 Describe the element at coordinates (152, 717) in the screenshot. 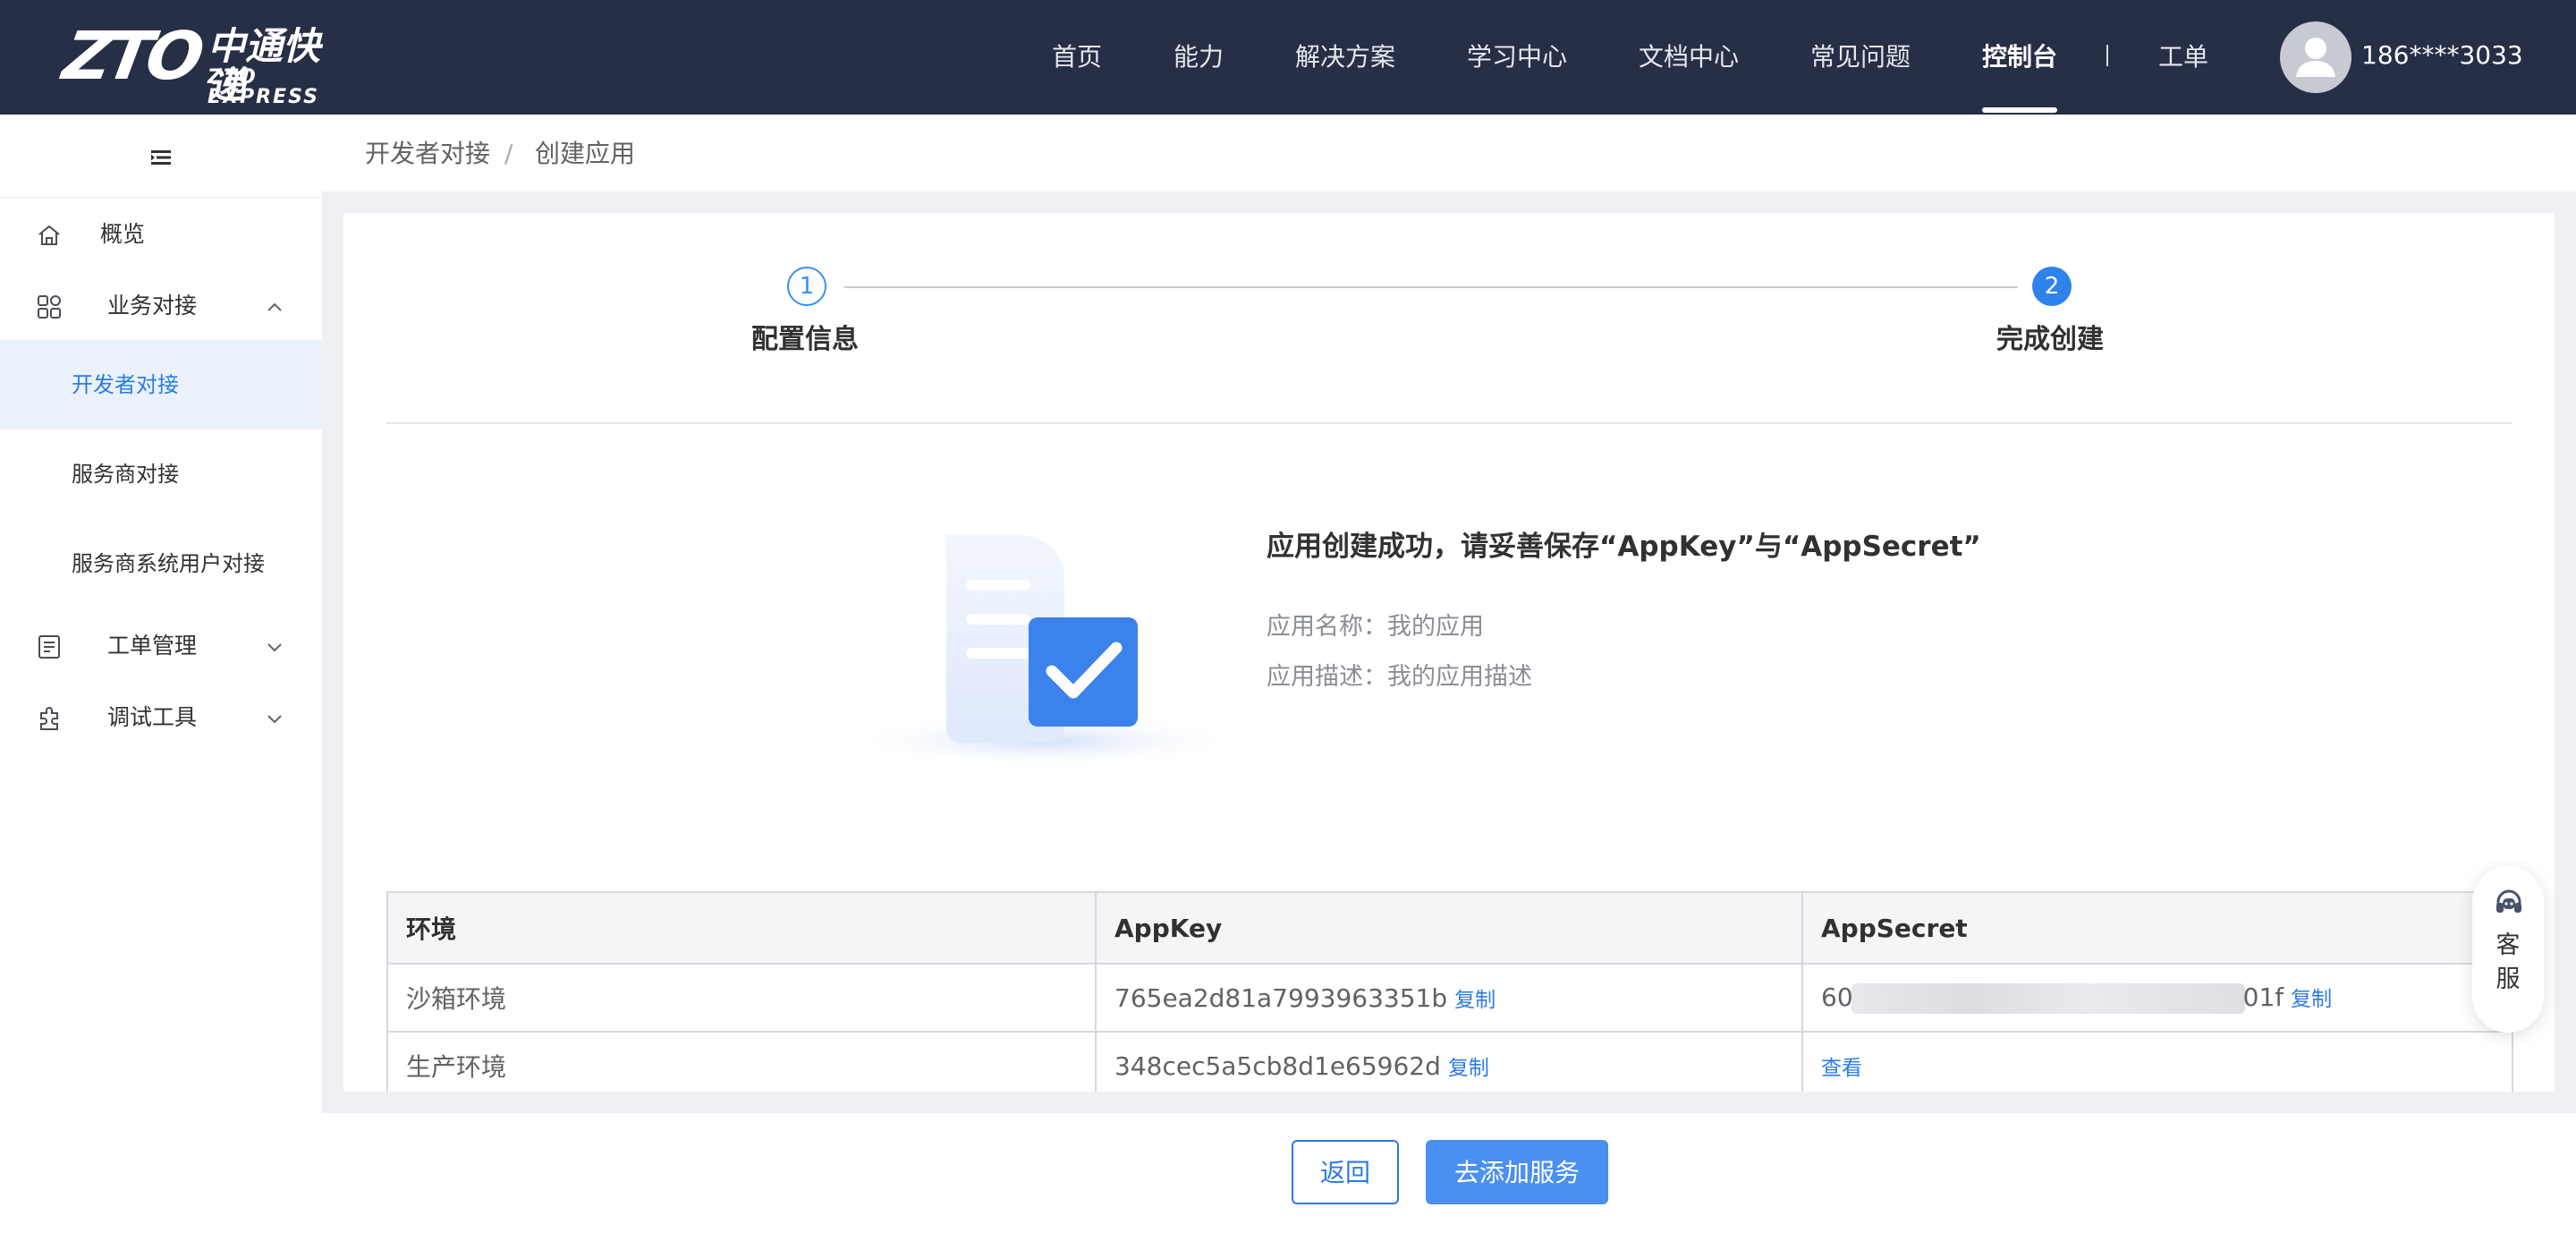

I see `sidebar-item-label: 调试工具` at that location.